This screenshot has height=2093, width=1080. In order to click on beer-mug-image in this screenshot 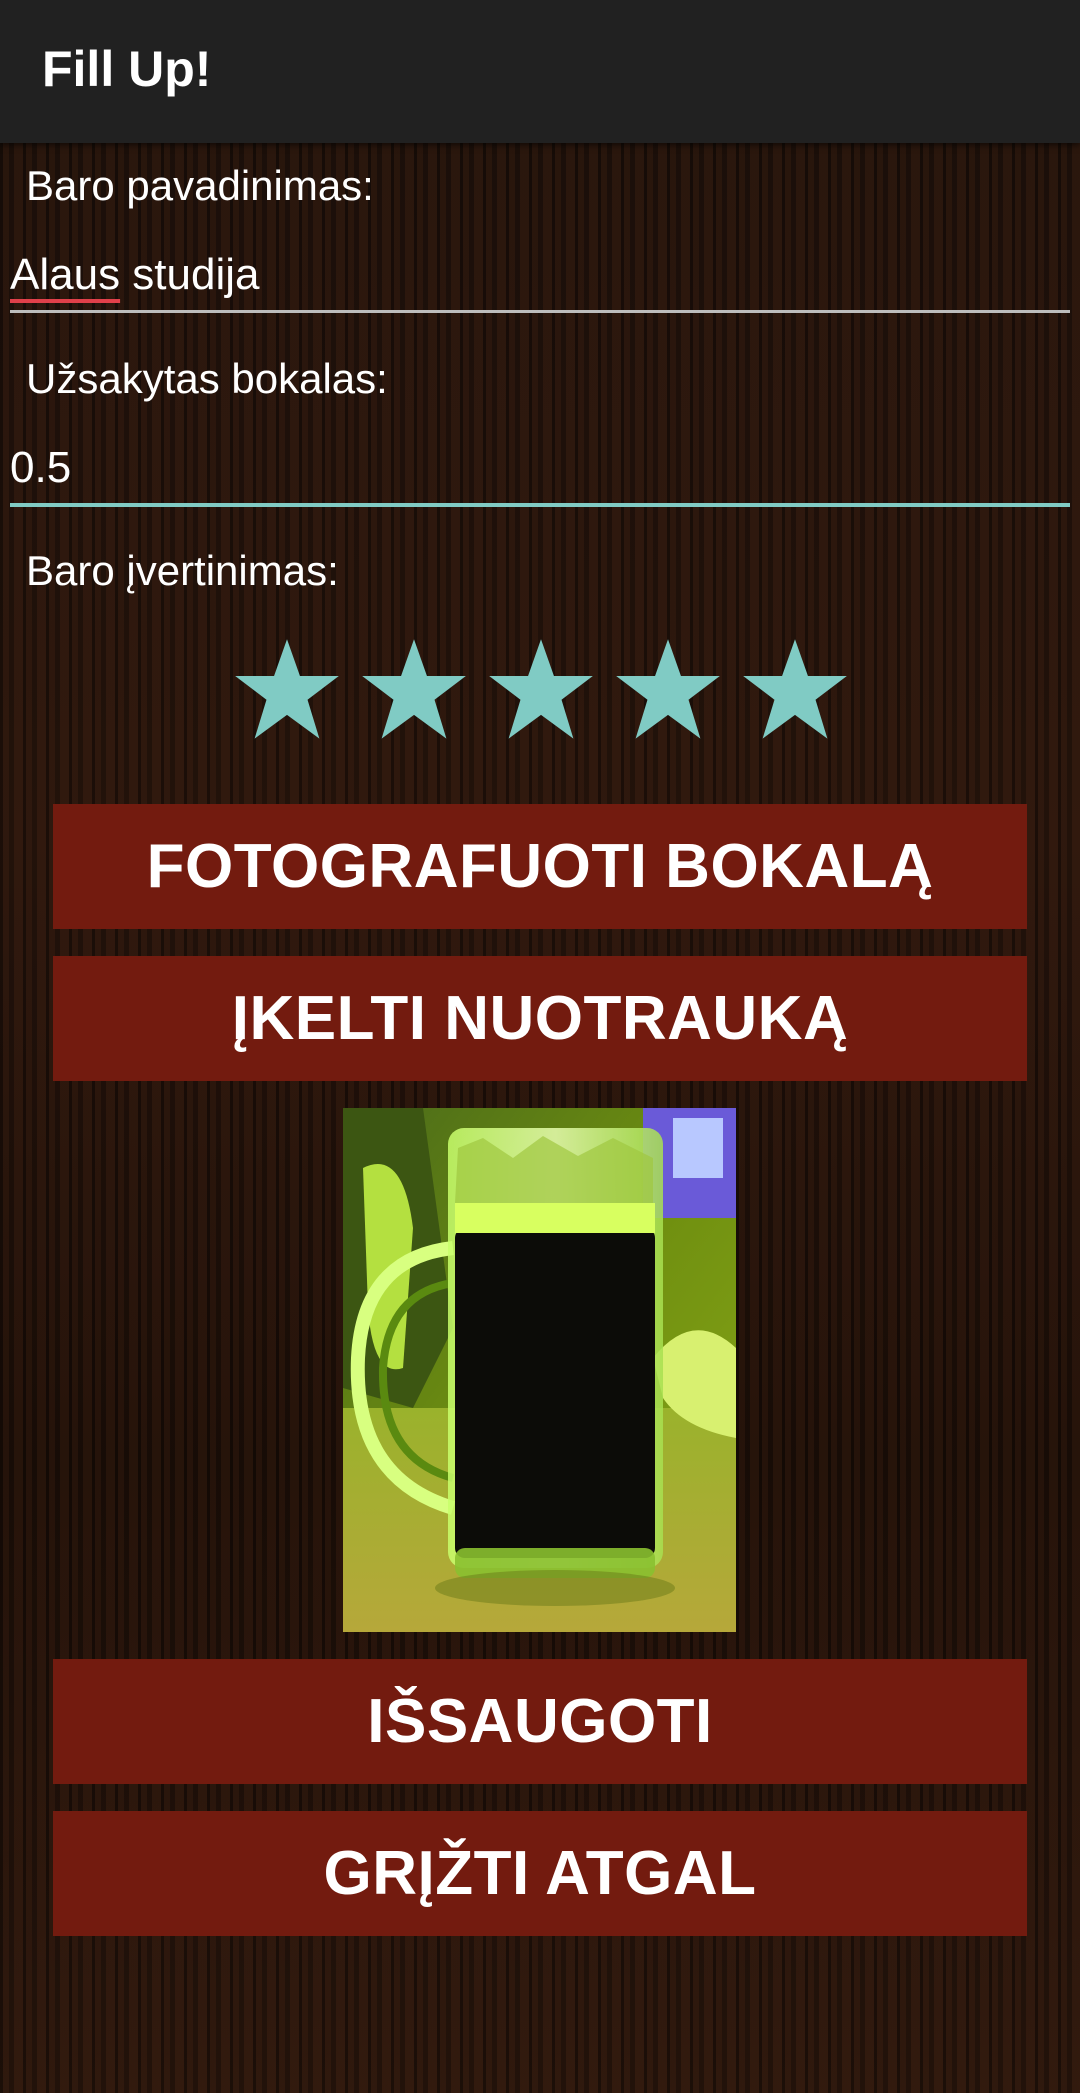, I will do `click(539, 1370)`.